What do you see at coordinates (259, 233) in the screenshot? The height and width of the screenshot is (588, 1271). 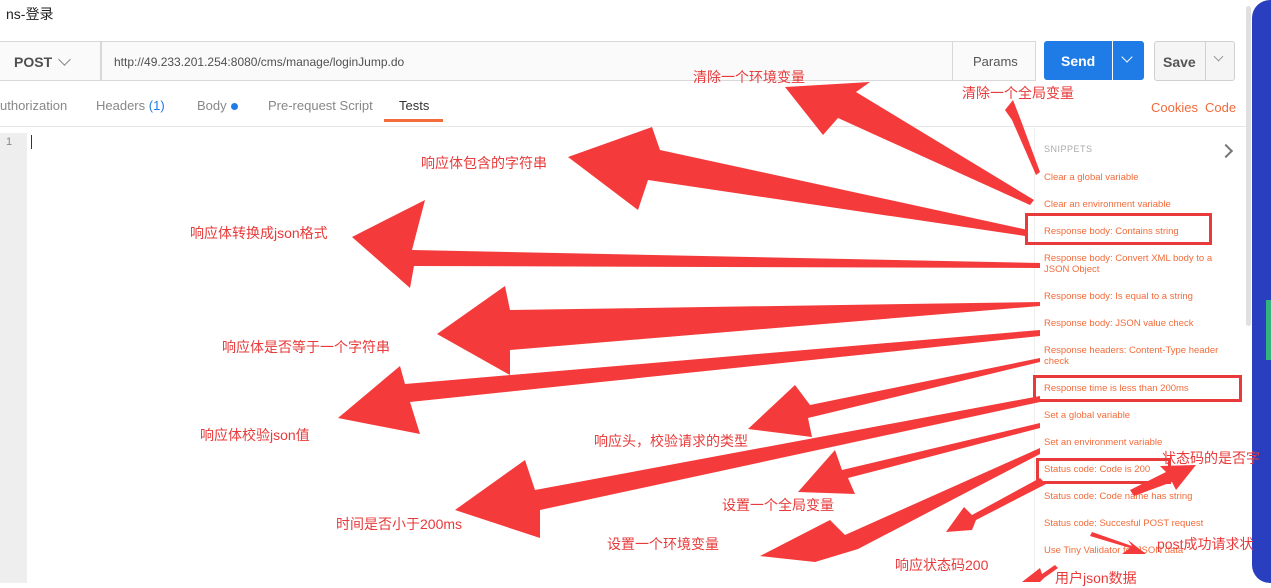 I see `annotation-label: 响应体转换成json格式` at bounding box center [259, 233].